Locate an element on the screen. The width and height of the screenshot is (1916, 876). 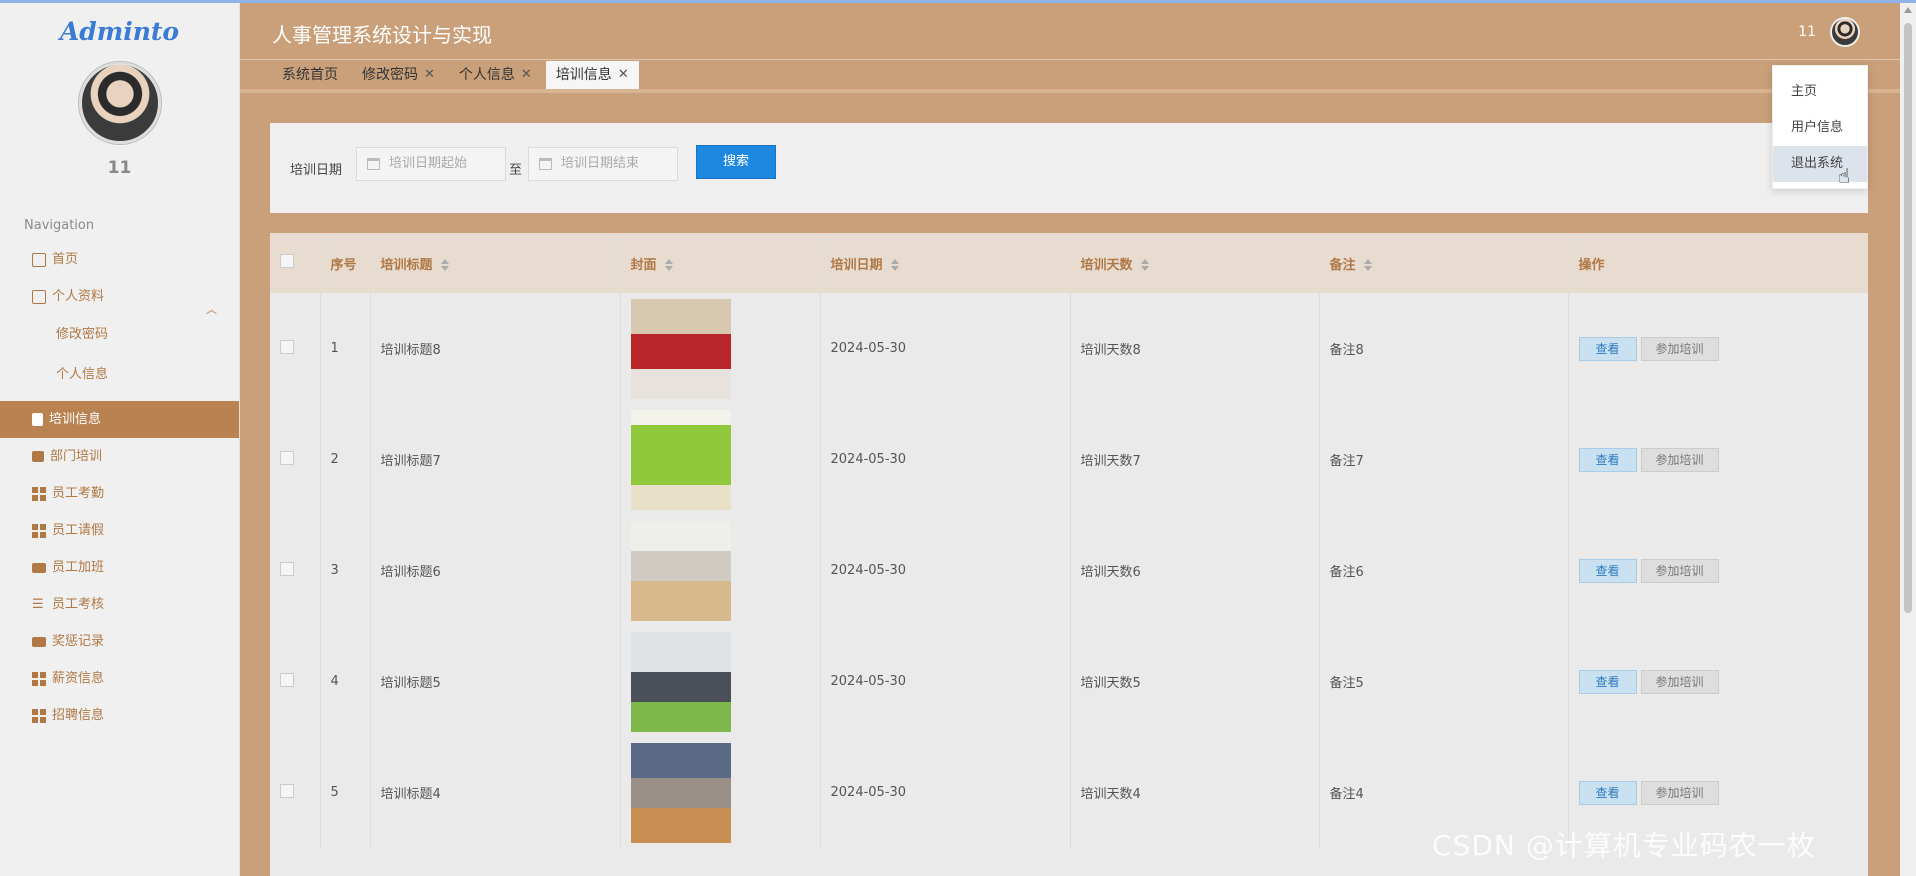
column-header-title: 培训标题 is located at coordinates (495, 263).